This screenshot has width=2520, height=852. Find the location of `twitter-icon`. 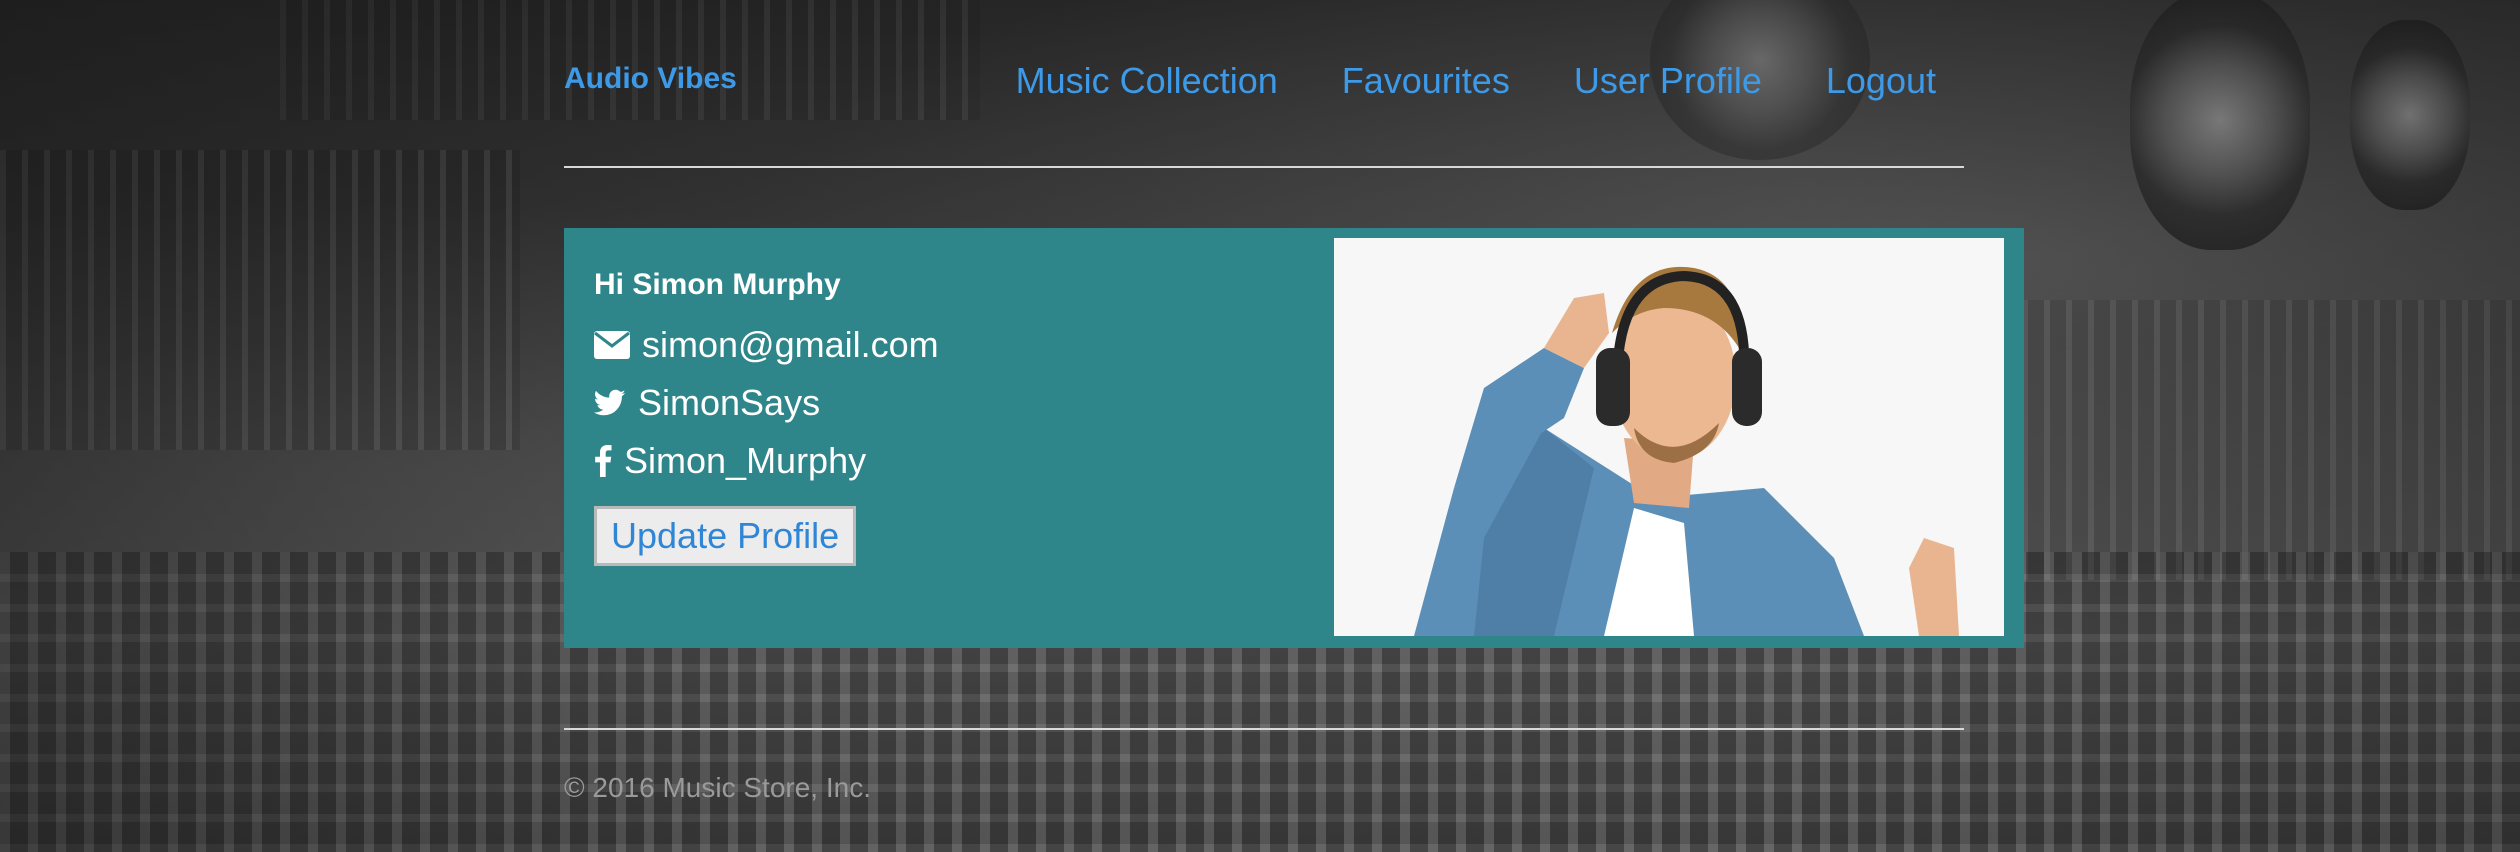

twitter-icon is located at coordinates (610, 403).